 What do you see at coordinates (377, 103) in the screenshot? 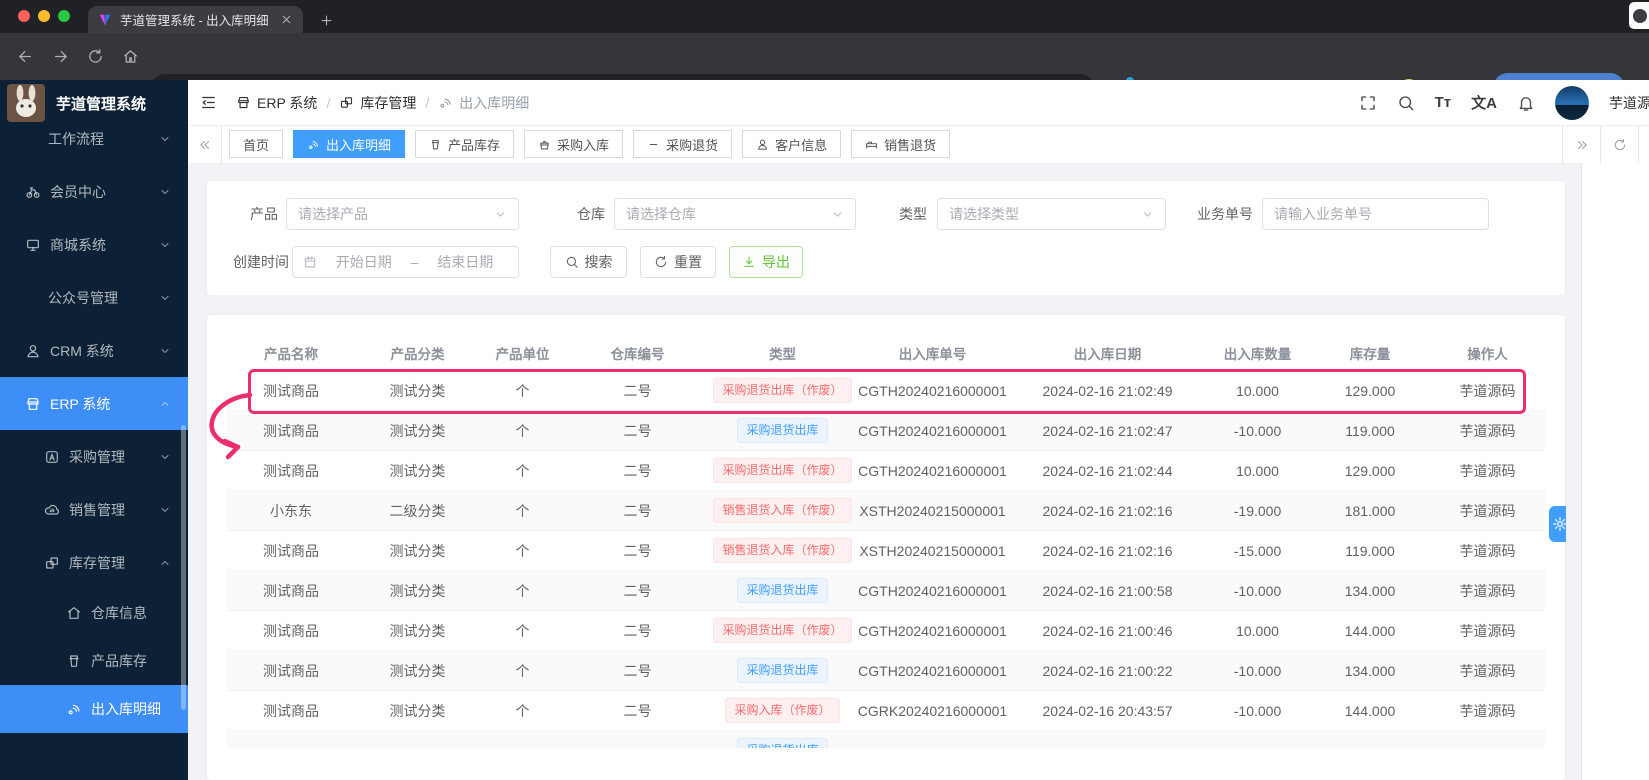
I see `breadcrumb-stock: 库存管理` at bounding box center [377, 103].